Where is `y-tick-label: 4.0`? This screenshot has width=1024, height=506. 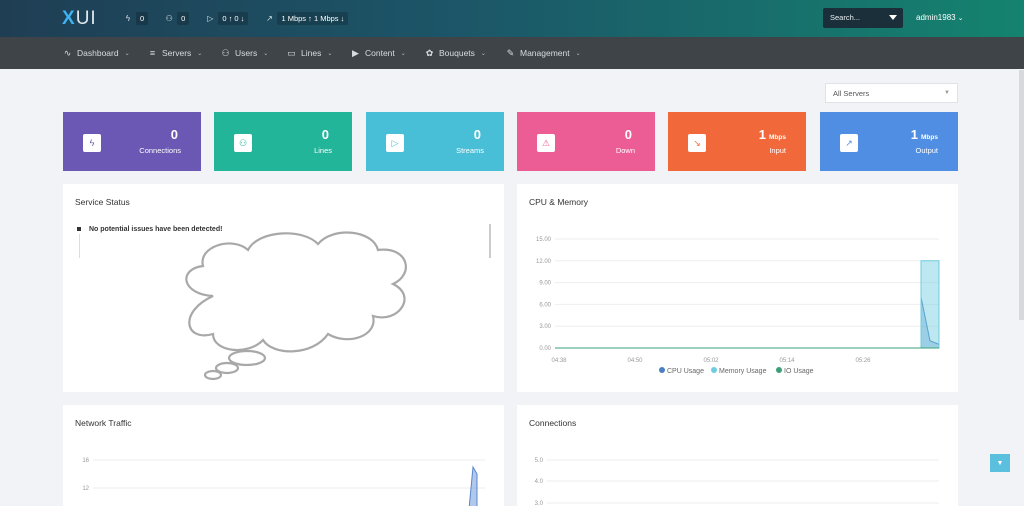
y-tick-label: 4.0 is located at coordinates (539, 482).